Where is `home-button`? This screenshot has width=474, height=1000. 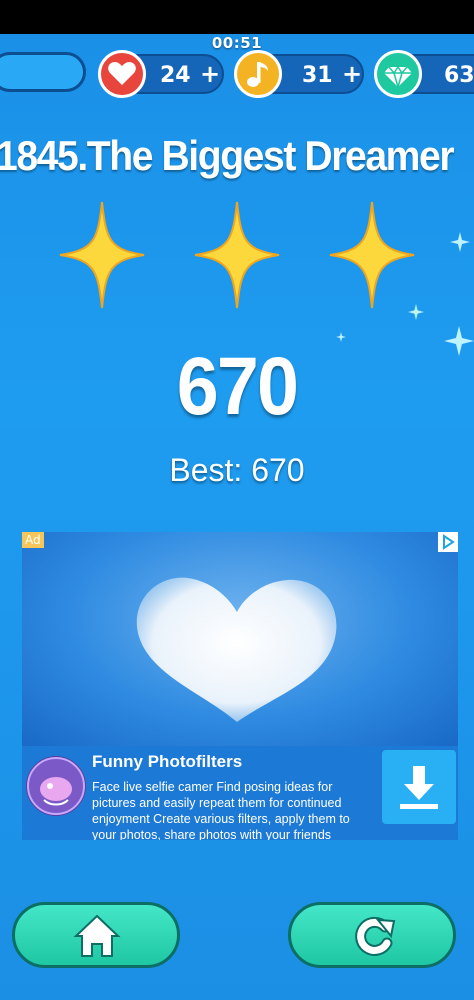
home-button is located at coordinates (96, 935).